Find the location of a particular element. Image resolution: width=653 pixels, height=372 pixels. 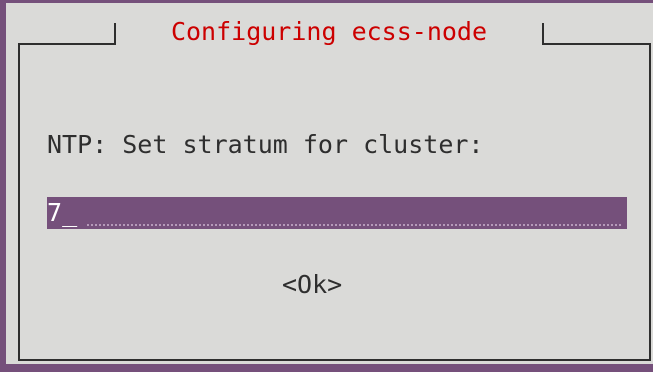

dialog-border-bottom is located at coordinates (334, 360).